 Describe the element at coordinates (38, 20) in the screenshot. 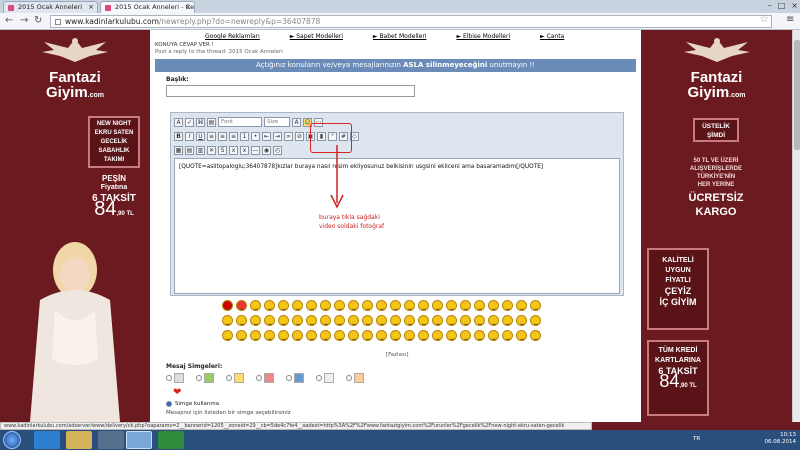

I see `reload-icon: ↻` at that location.